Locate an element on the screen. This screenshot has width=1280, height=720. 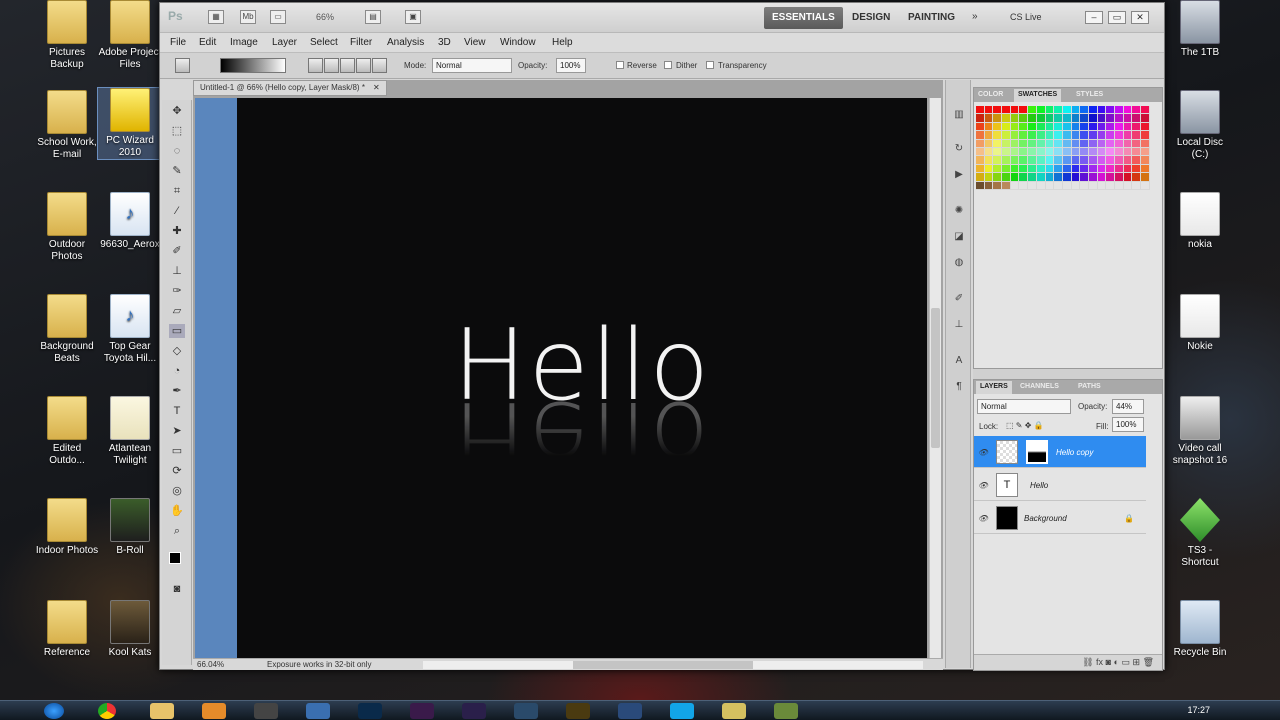
scroll-thumb is located at coordinates (663, 665).